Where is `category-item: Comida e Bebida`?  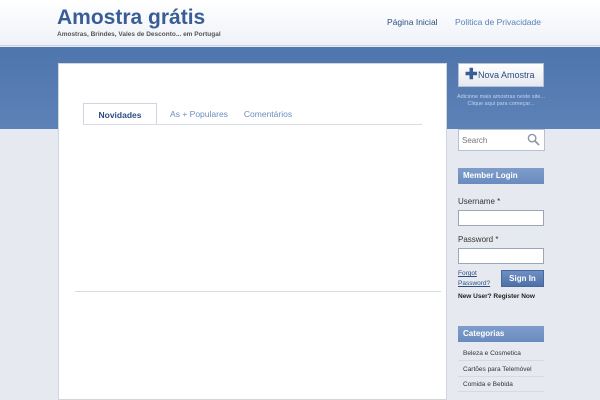
category-item: Comida e Bebida is located at coordinates (488, 384).